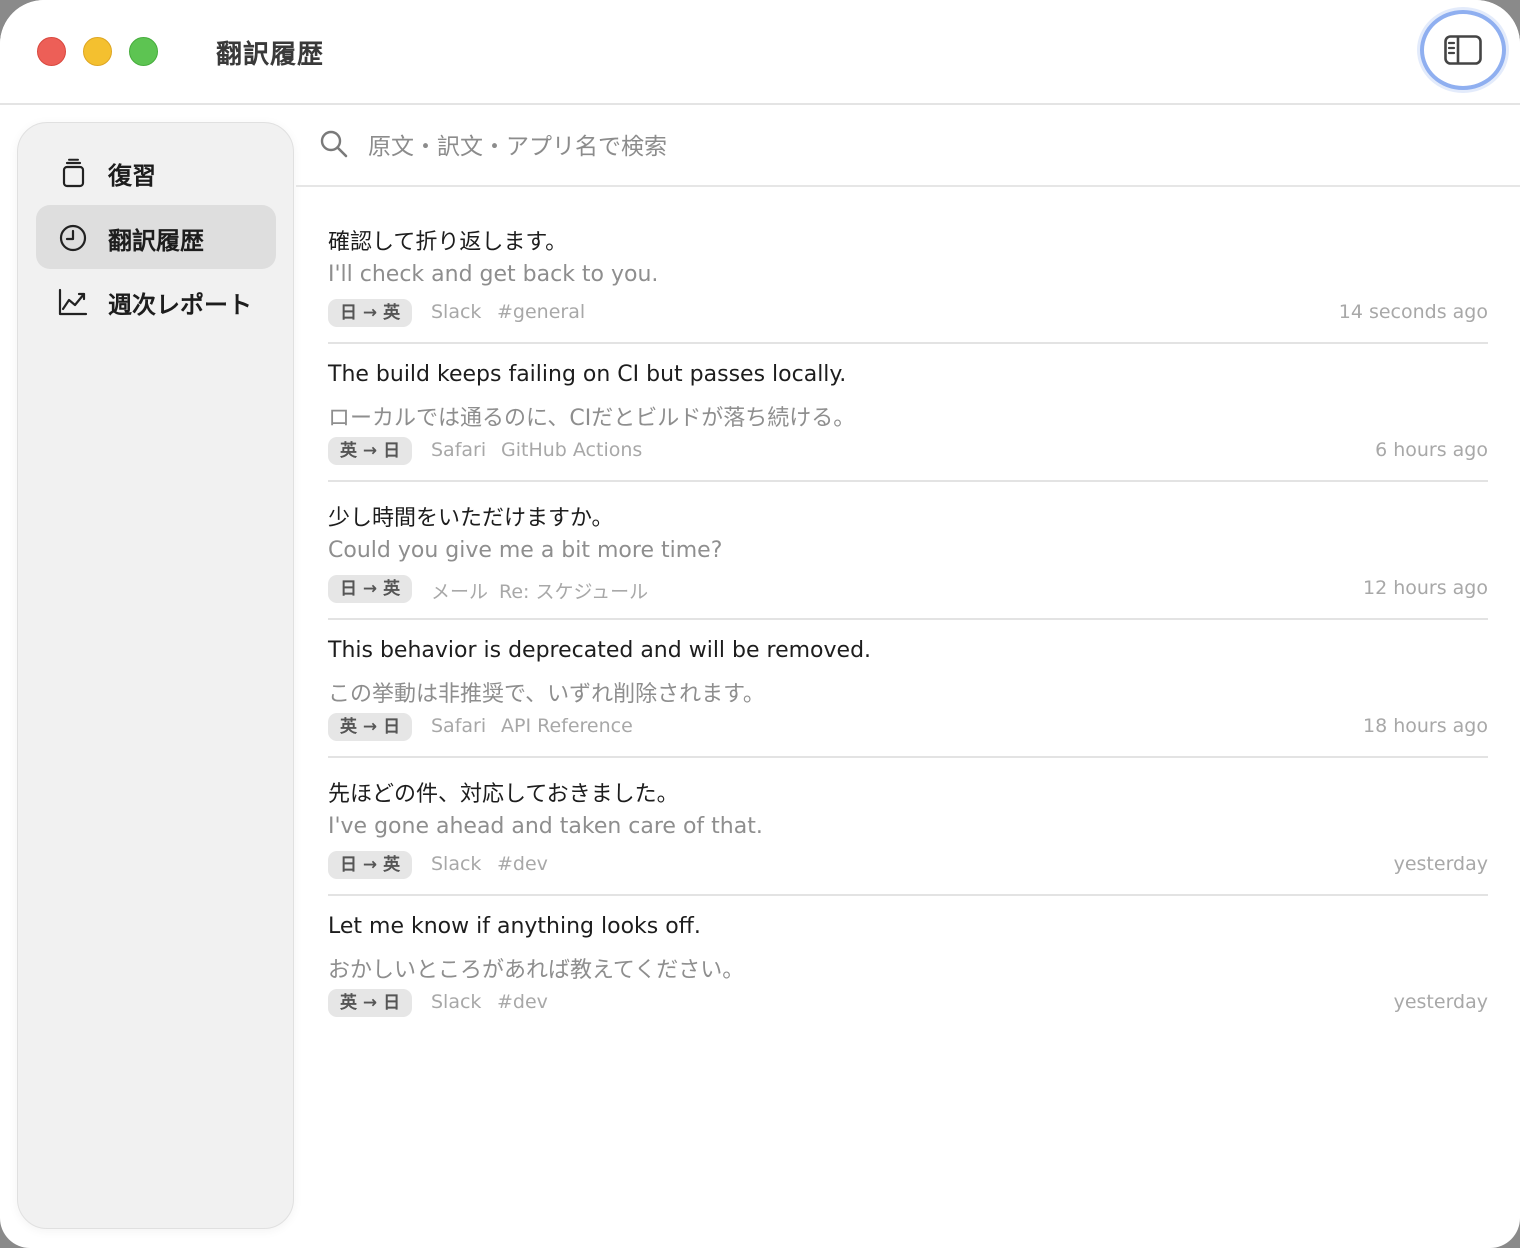 The height and width of the screenshot is (1248, 1520). I want to click on window-title: 翻訳履歴, so click(270, 55).